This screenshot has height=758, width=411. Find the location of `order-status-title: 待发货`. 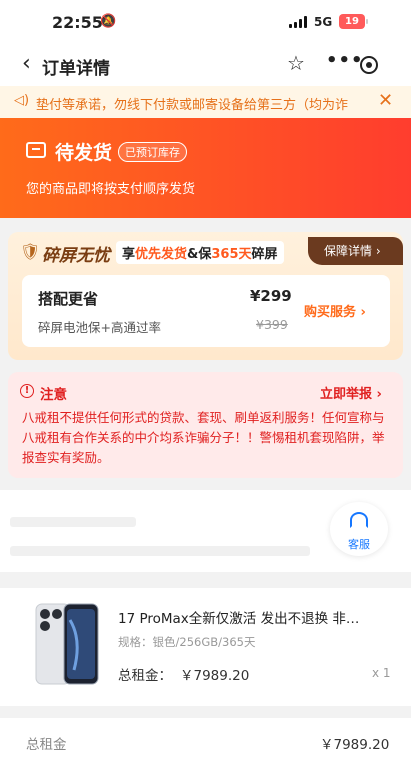

order-status-title: 待发货 is located at coordinates (84, 153).